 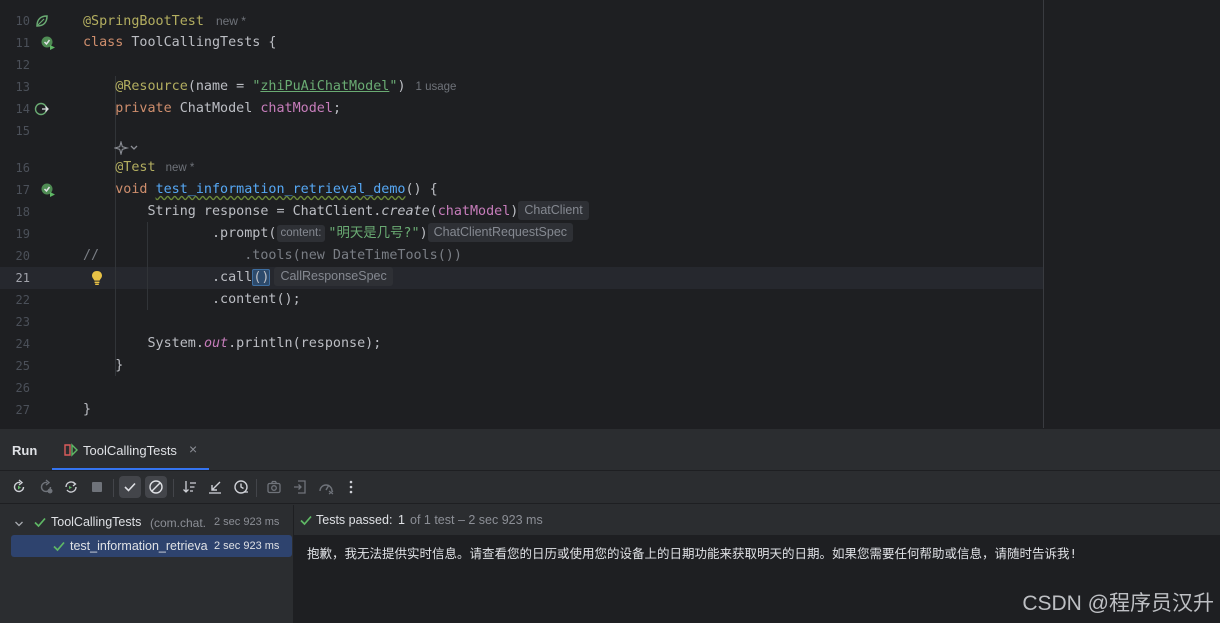 What do you see at coordinates (22, 366) in the screenshot?
I see `line-number: 25` at bounding box center [22, 366].